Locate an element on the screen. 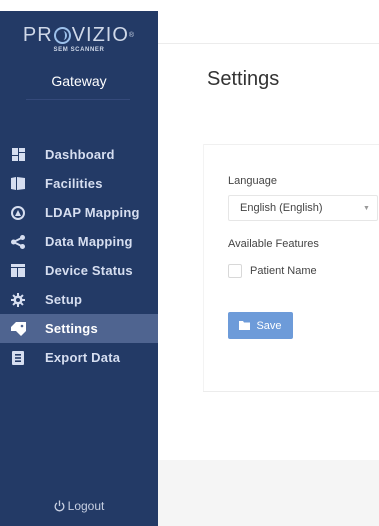 This screenshot has width=379, height=526. card-border-top is located at coordinates (291, 144).